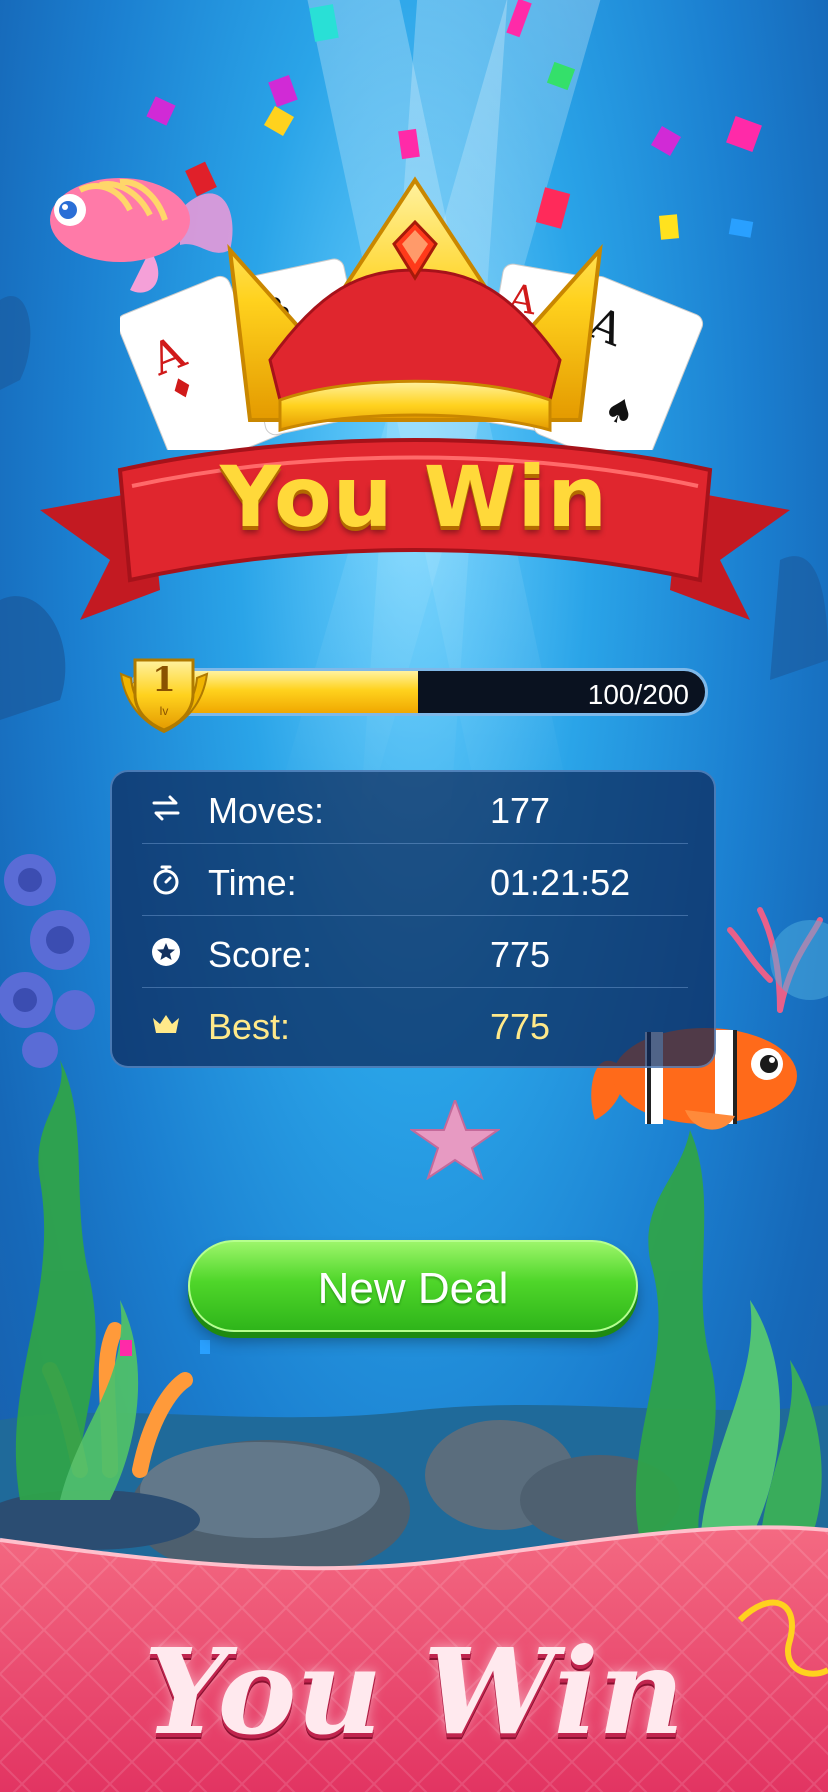  I want to click on stat-row-best: Best: 775, so click(415, 1024).